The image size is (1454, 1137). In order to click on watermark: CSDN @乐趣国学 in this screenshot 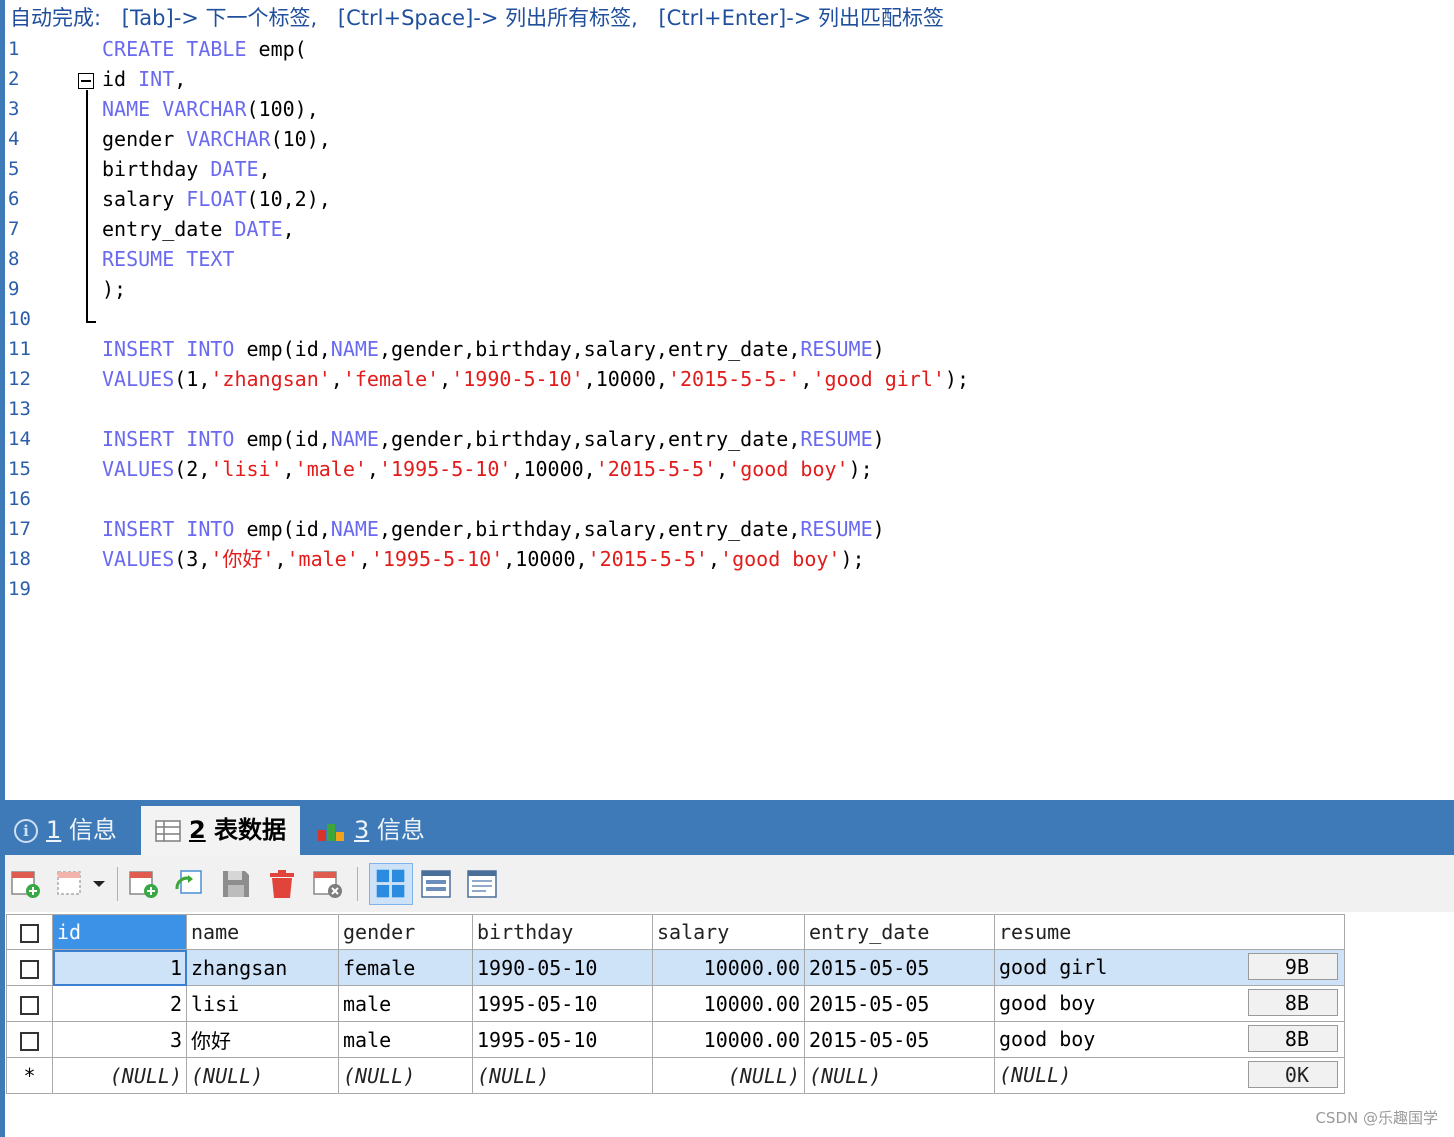, I will do `click(1376, 1118)`.